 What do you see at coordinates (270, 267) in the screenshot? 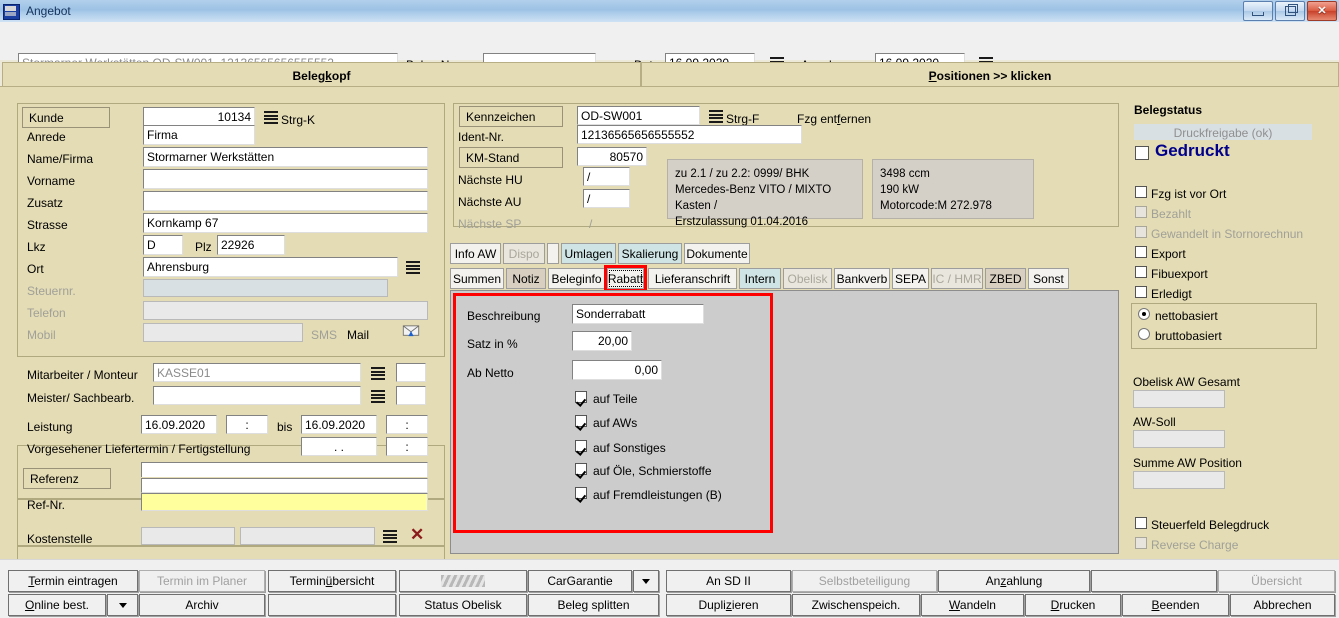
I see `ort-field: Ahrensburg` at bounding box center [270, 267].